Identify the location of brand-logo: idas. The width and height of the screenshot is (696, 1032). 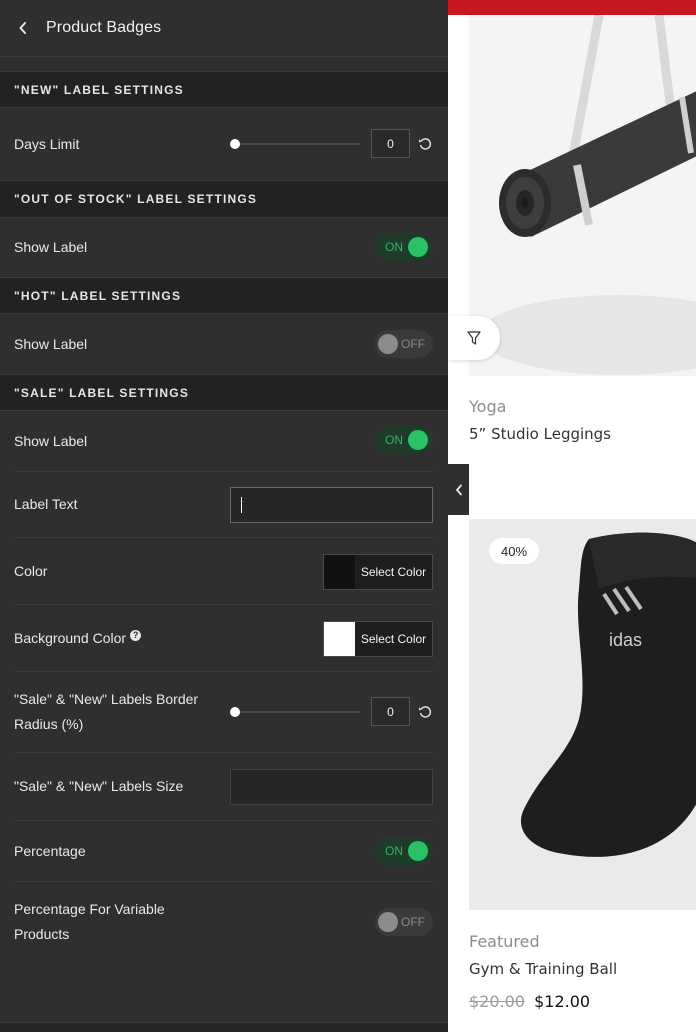
(625, 640).